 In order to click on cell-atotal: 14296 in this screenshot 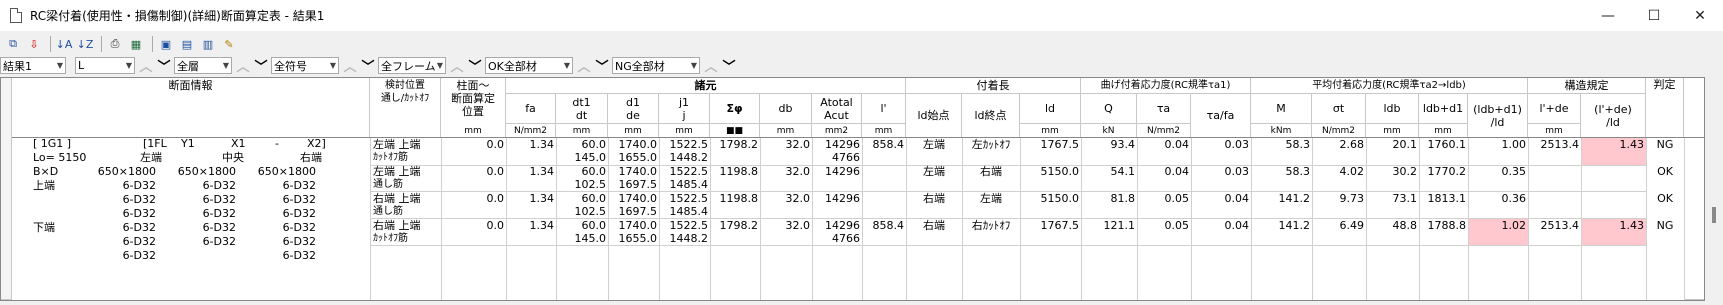, I will do `click(836, 172)`.